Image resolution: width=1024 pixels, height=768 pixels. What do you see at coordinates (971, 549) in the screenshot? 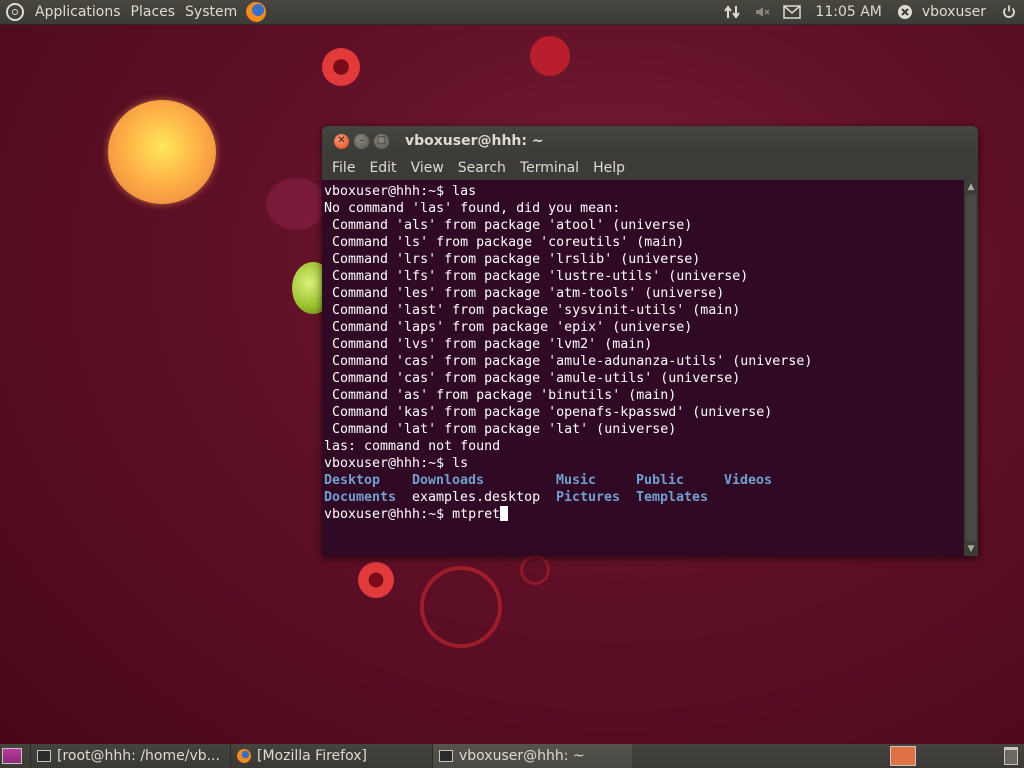
I see `scroll-down-arrow-icon: ▼` at bounding box center [971, 549].